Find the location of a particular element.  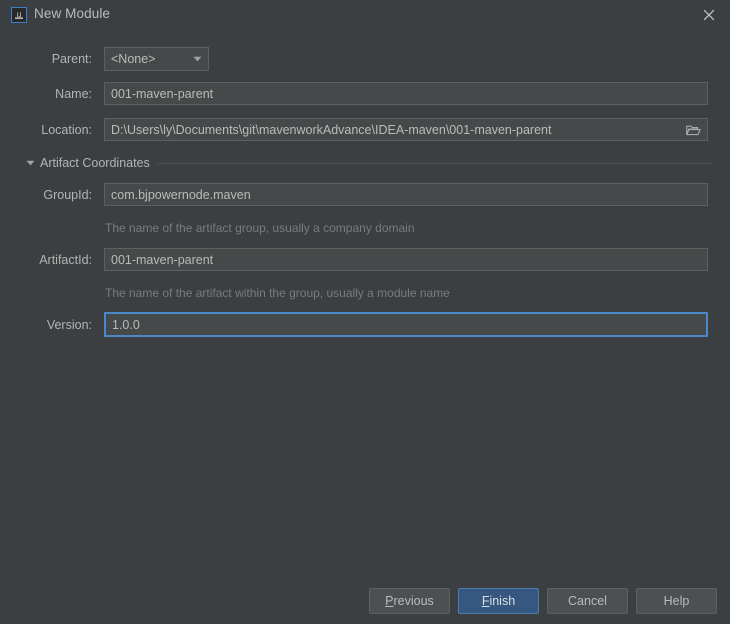

name-label: Name: is located at coordinates (73, 94).